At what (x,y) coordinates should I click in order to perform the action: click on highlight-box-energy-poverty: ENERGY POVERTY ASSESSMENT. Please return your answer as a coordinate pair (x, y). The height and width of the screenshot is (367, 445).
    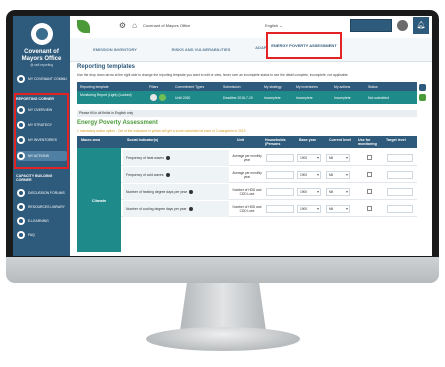
    Looking at the image, I should click on (304, 45).